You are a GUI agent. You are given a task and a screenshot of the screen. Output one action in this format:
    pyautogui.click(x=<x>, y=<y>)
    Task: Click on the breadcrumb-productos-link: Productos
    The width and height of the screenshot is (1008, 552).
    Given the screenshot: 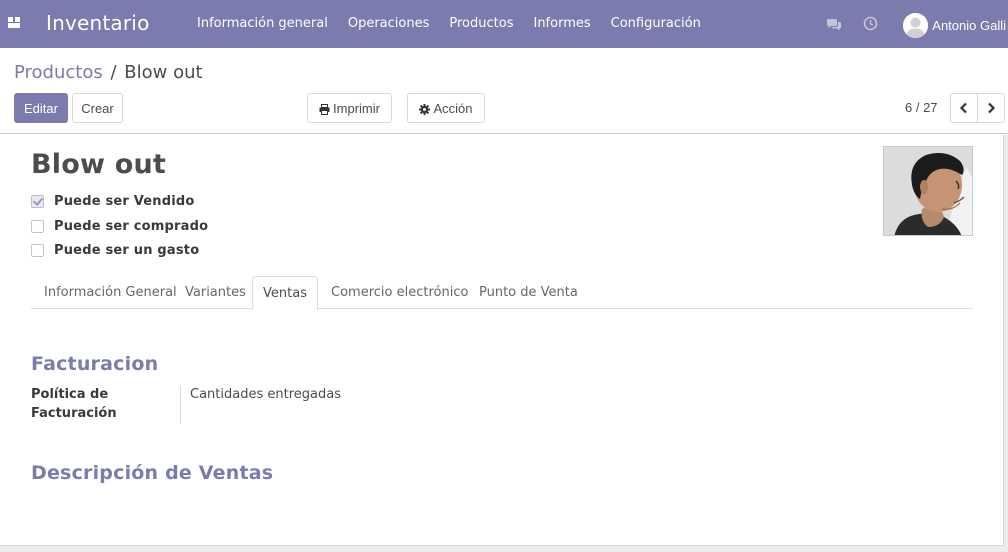 What is the action you would take?
    pyautogui.click(x=58, y=72)
    